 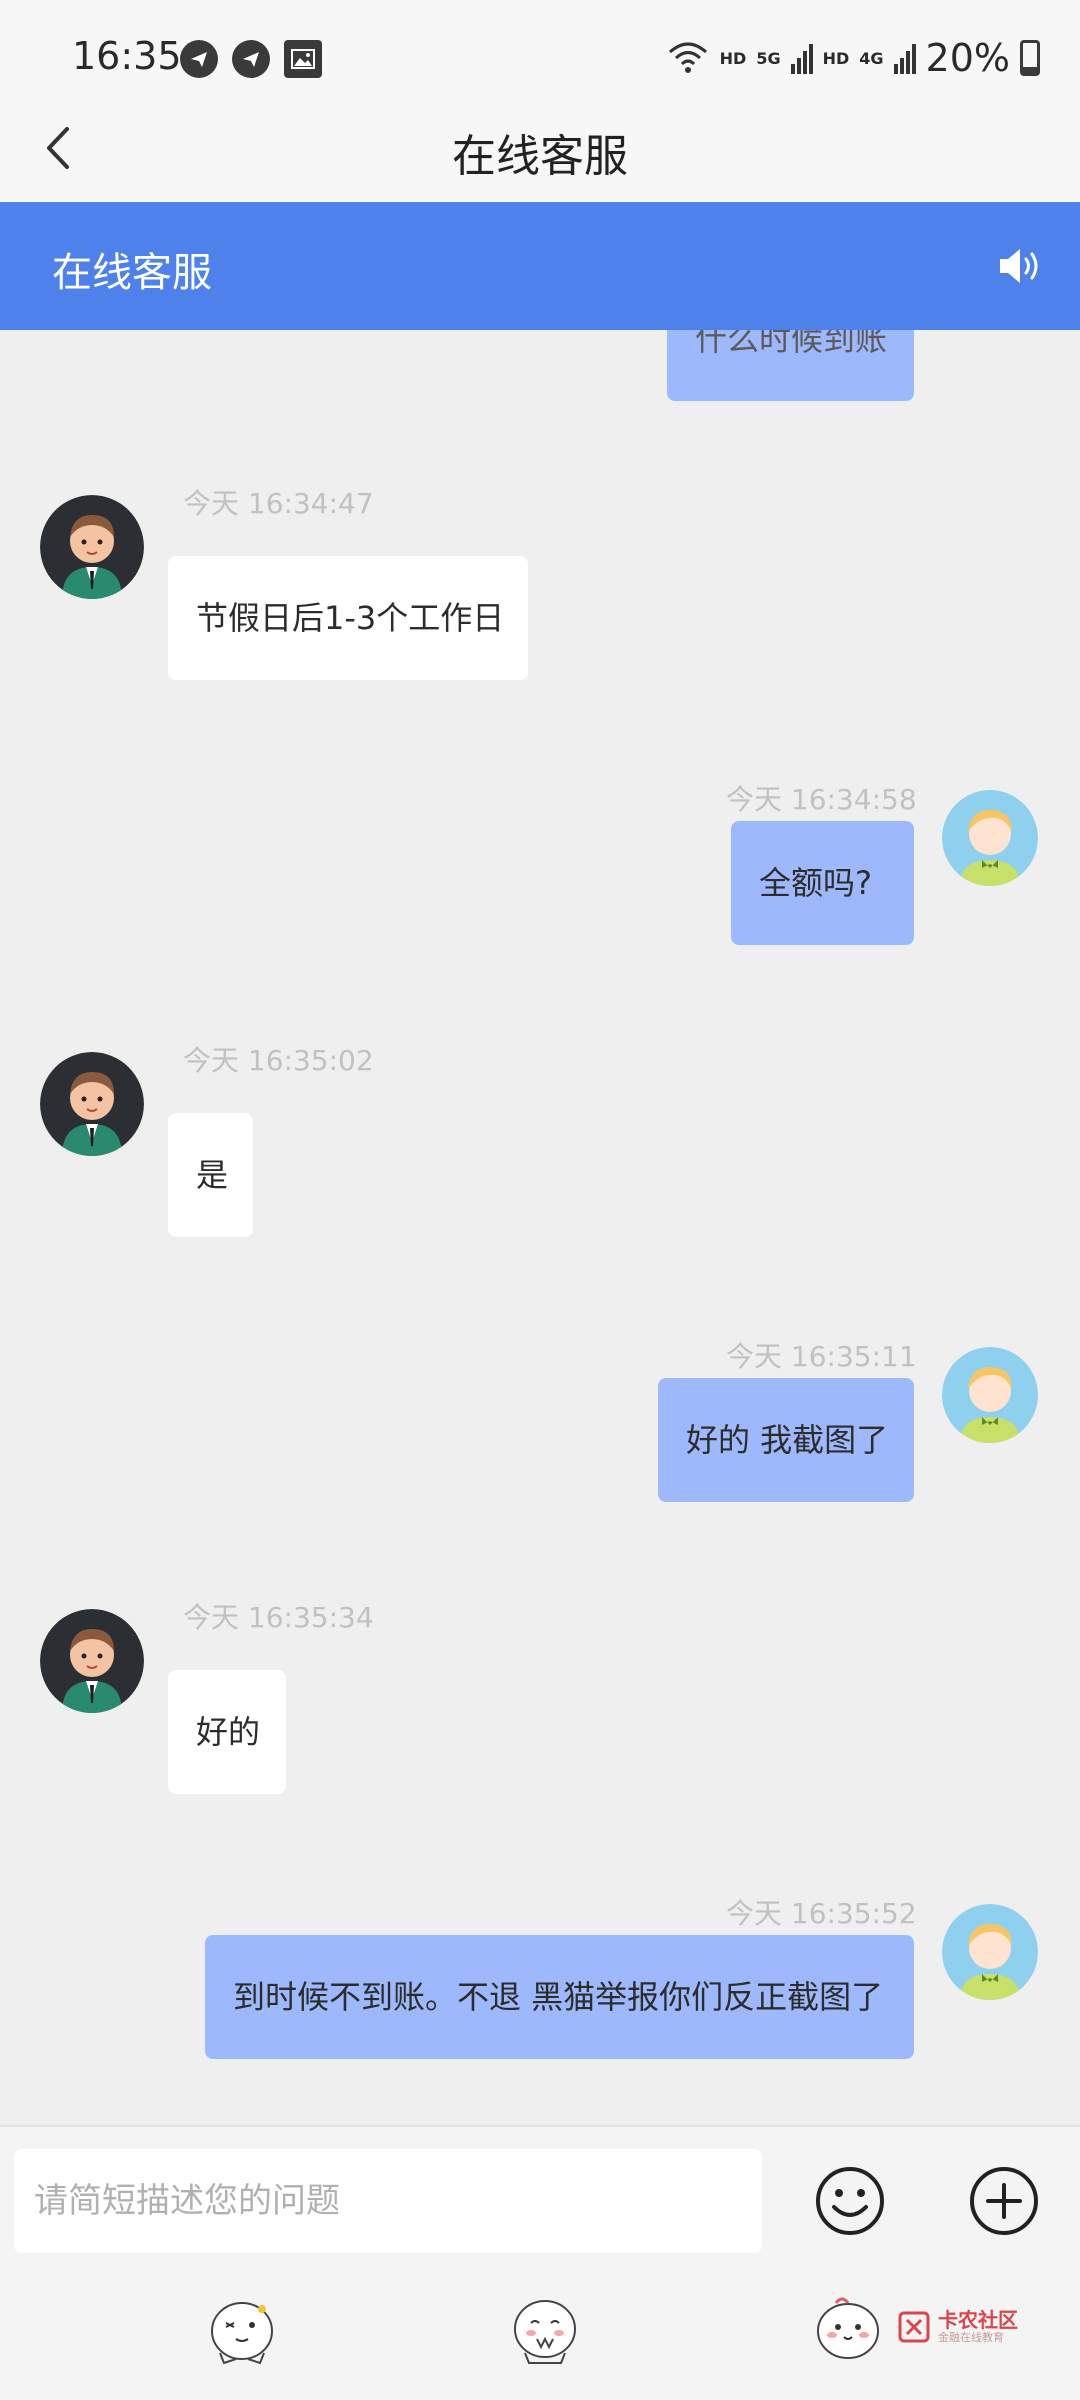 I want to click on speaker-button, so click(x=1020, y=266).